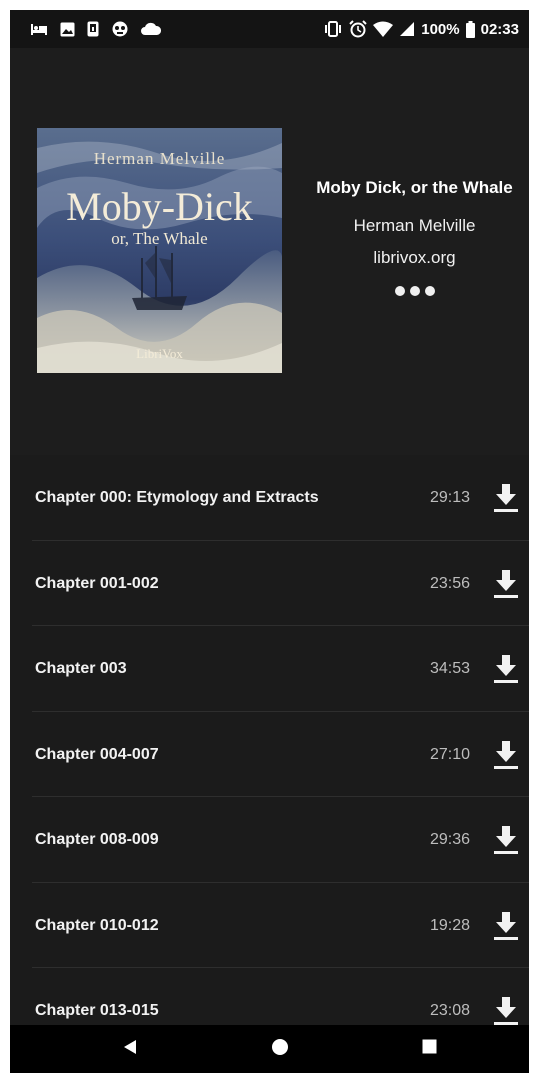  I want to click on home-circle-icon, so click(280, 1049).